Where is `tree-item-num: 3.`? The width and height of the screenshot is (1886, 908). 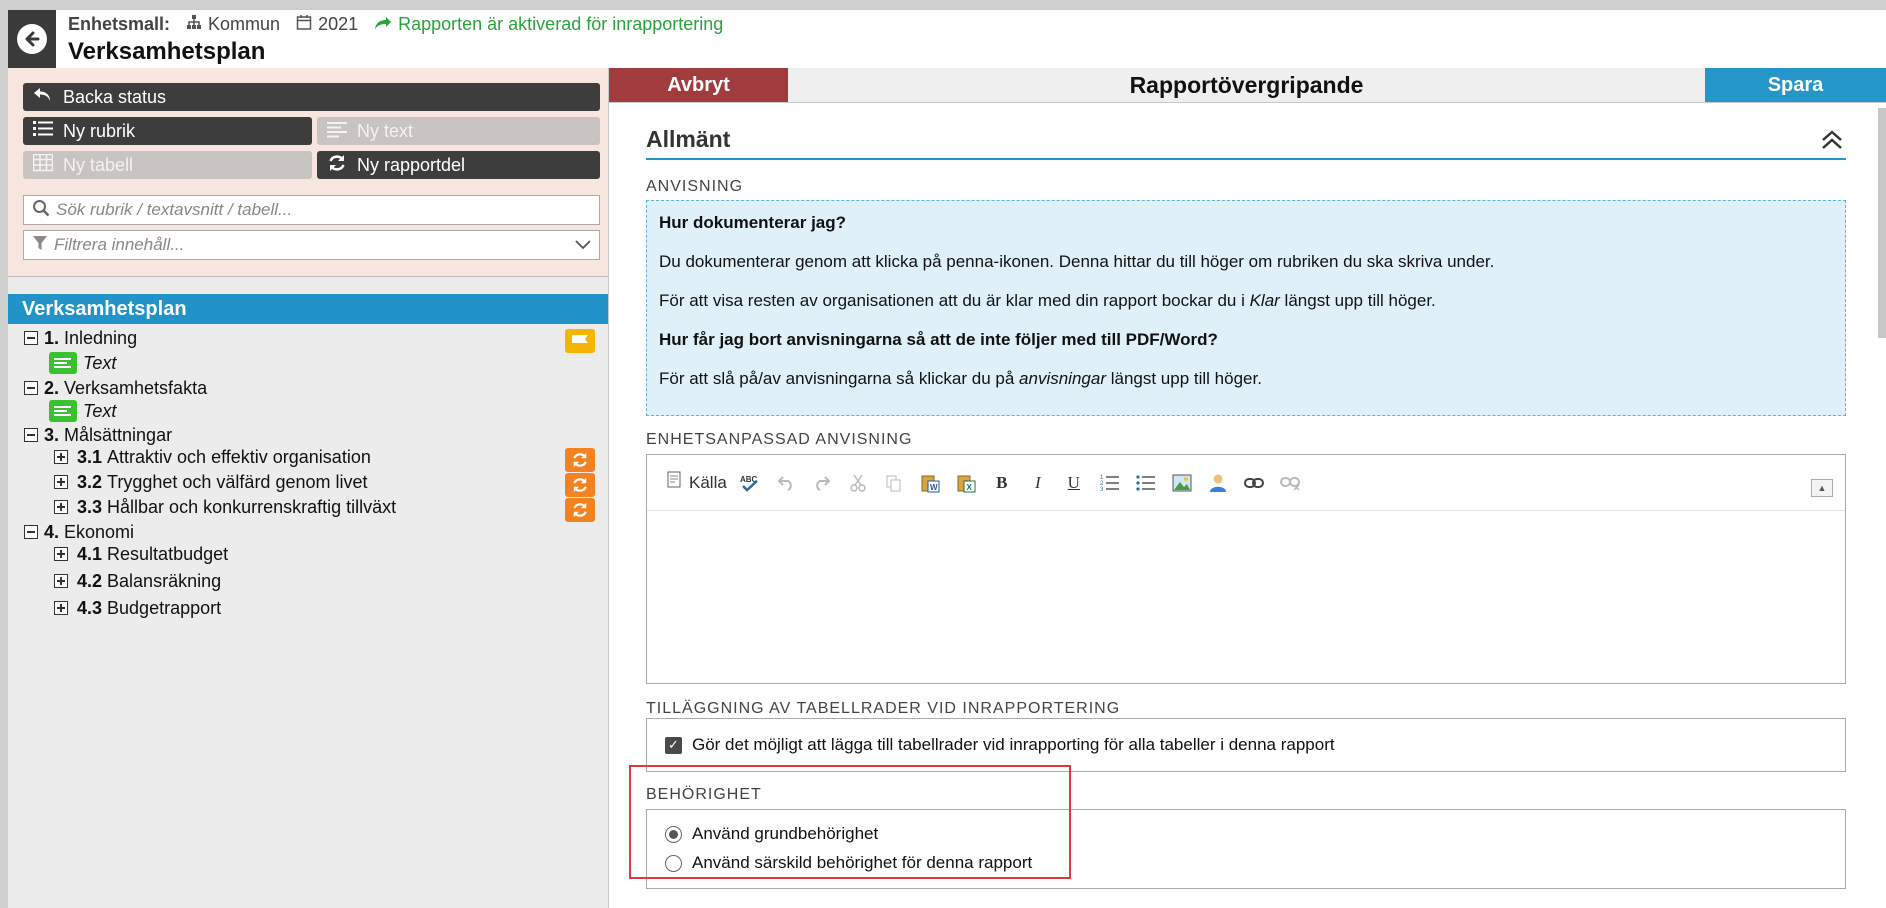
tree-item-num: 3. is located at coordinates (52, 434).